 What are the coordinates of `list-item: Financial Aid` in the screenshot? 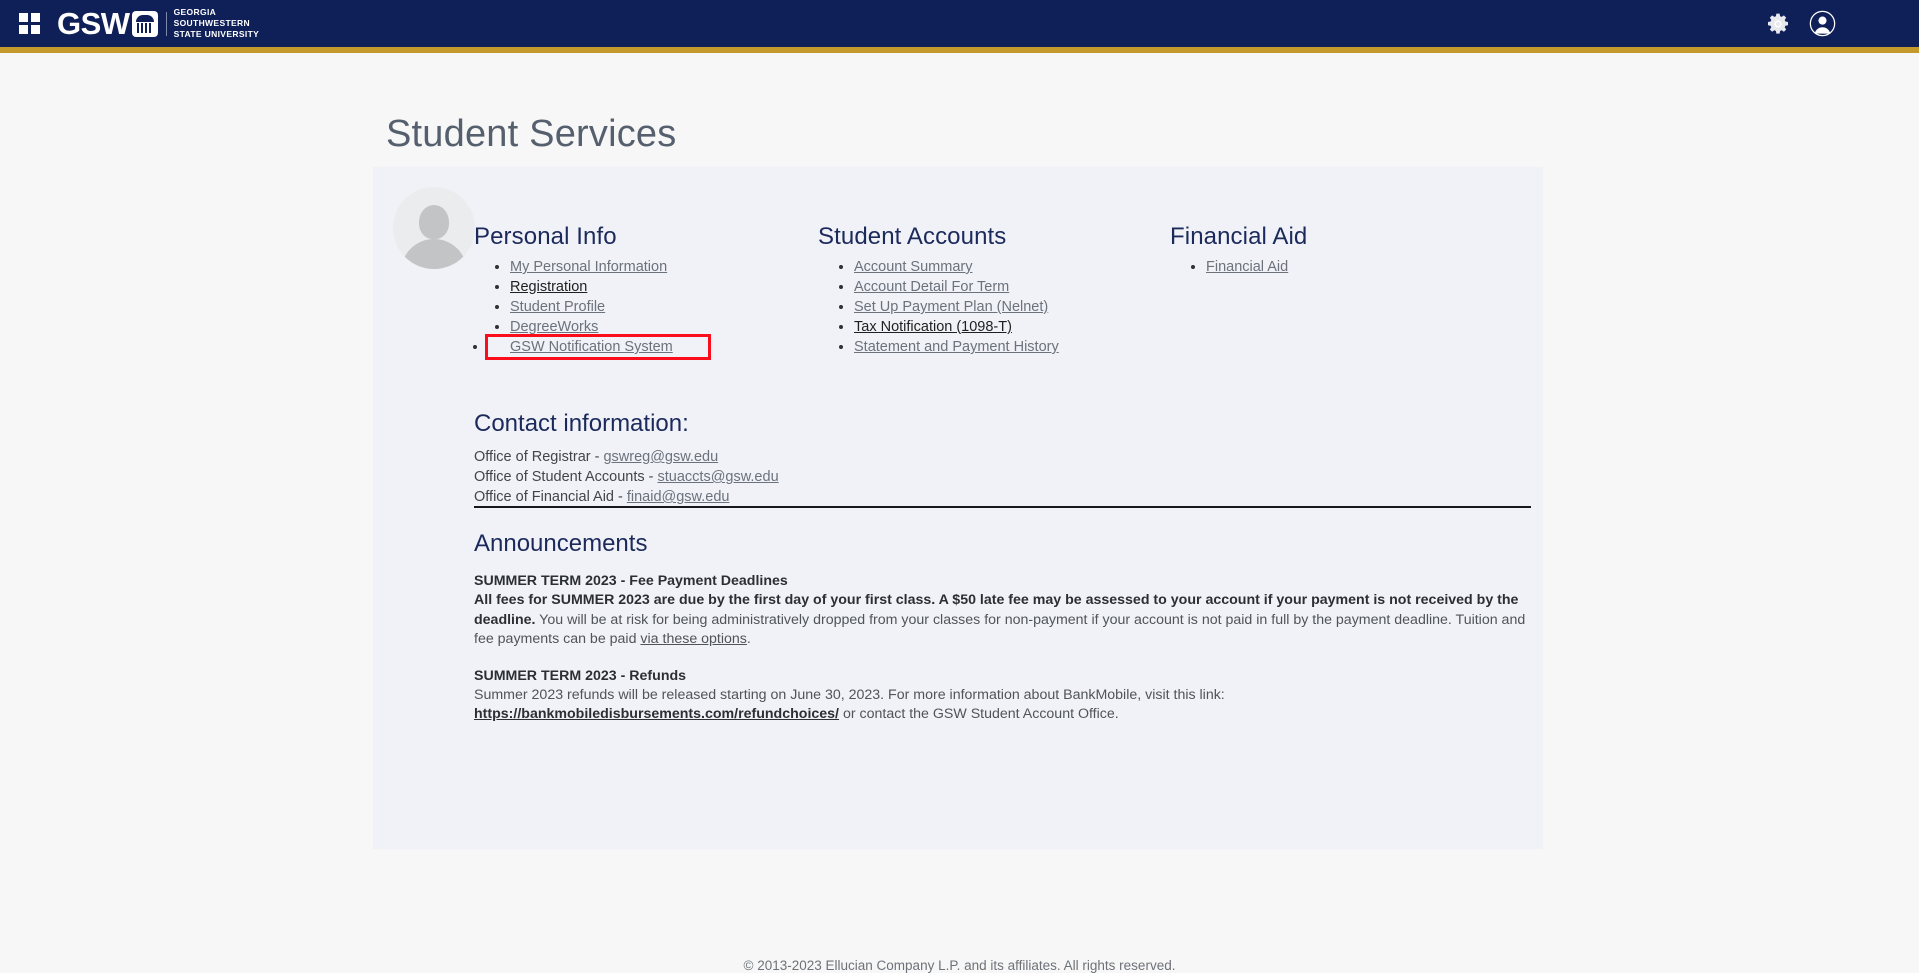 It's located at (1352, 267).